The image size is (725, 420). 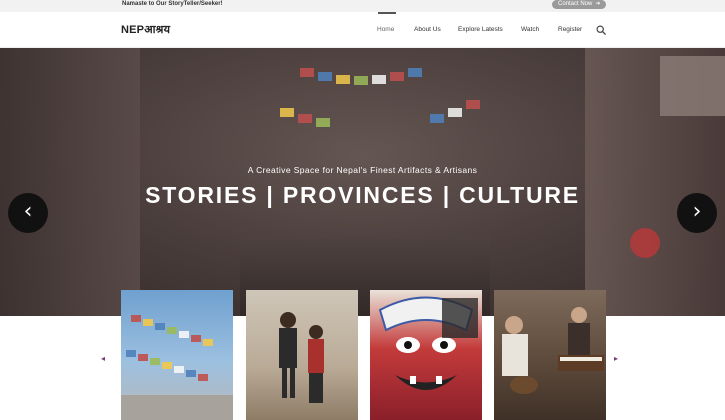 I want to click on nav-home: Home, so click(x=385, y=29).